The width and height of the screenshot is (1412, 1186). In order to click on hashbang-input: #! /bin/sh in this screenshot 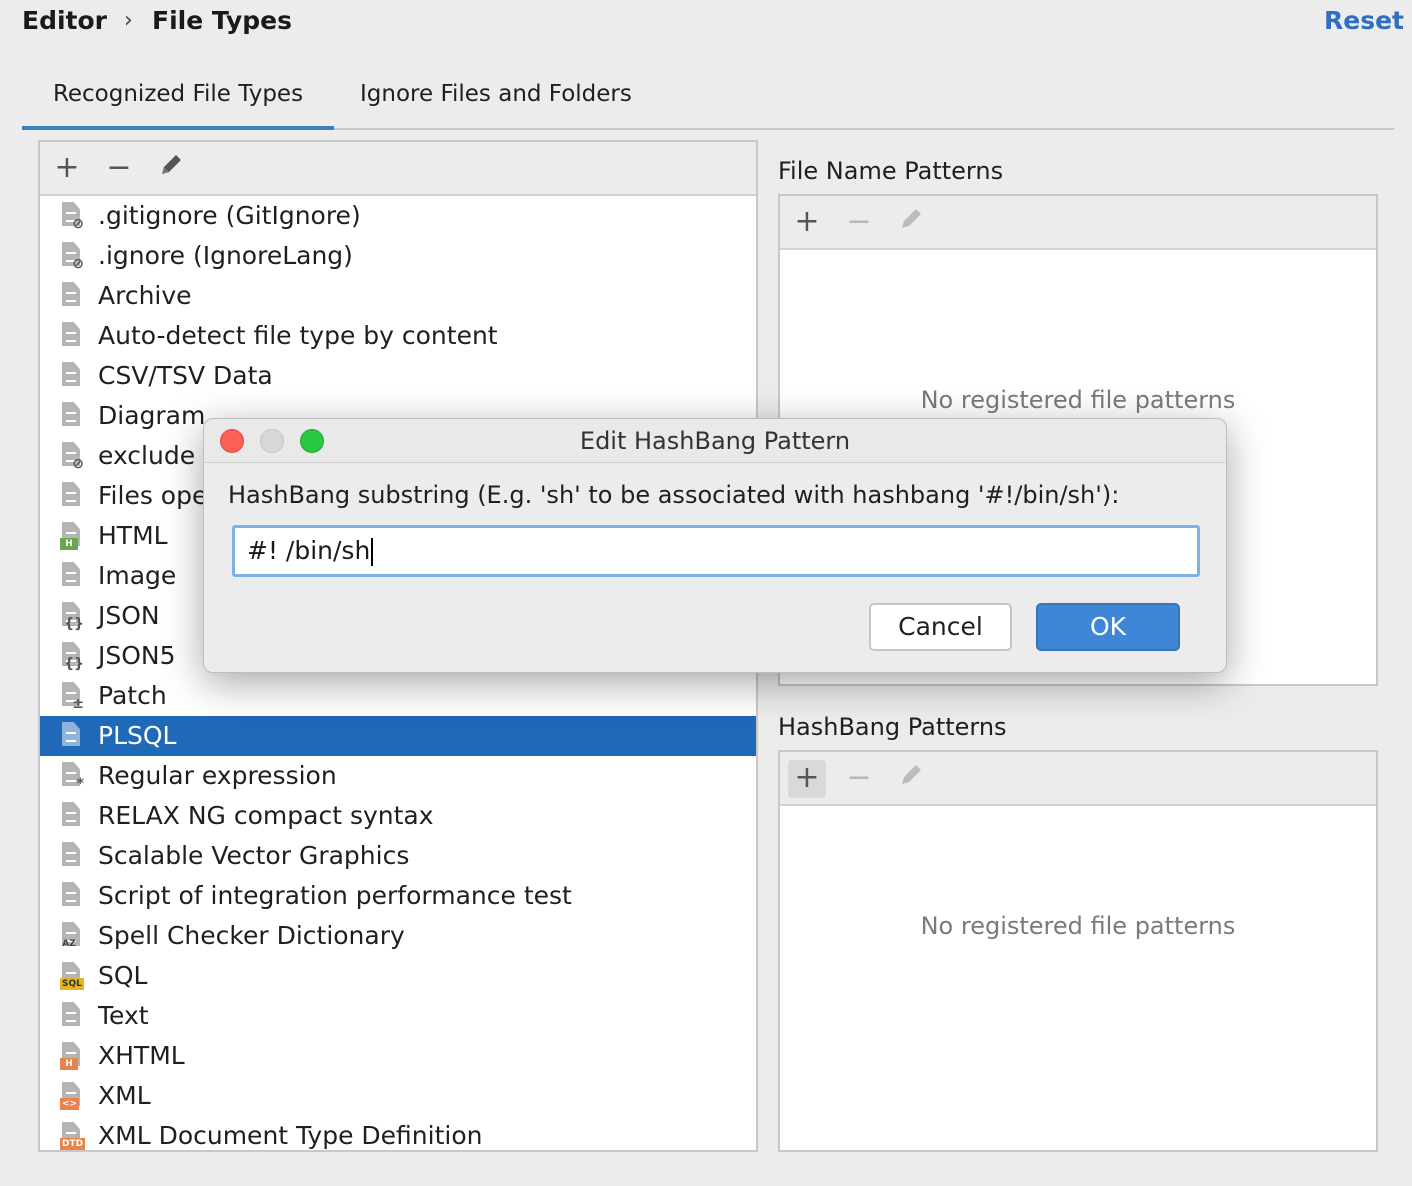, I will do `click(716, 551)`.